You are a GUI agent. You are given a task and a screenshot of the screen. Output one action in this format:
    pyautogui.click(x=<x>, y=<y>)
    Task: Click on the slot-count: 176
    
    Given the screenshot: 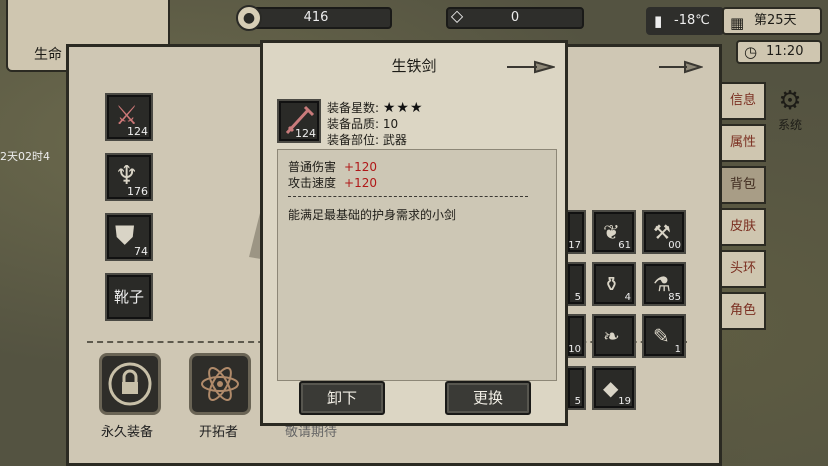 What is the action you would take?
    pyautogui.click(x=137, y=191)
    